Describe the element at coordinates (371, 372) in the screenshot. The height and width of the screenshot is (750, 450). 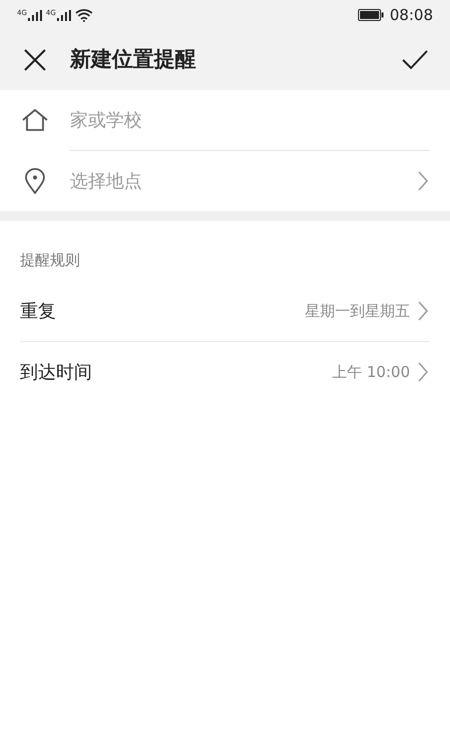
I see `rule-value: 上午 10:00` at that location.